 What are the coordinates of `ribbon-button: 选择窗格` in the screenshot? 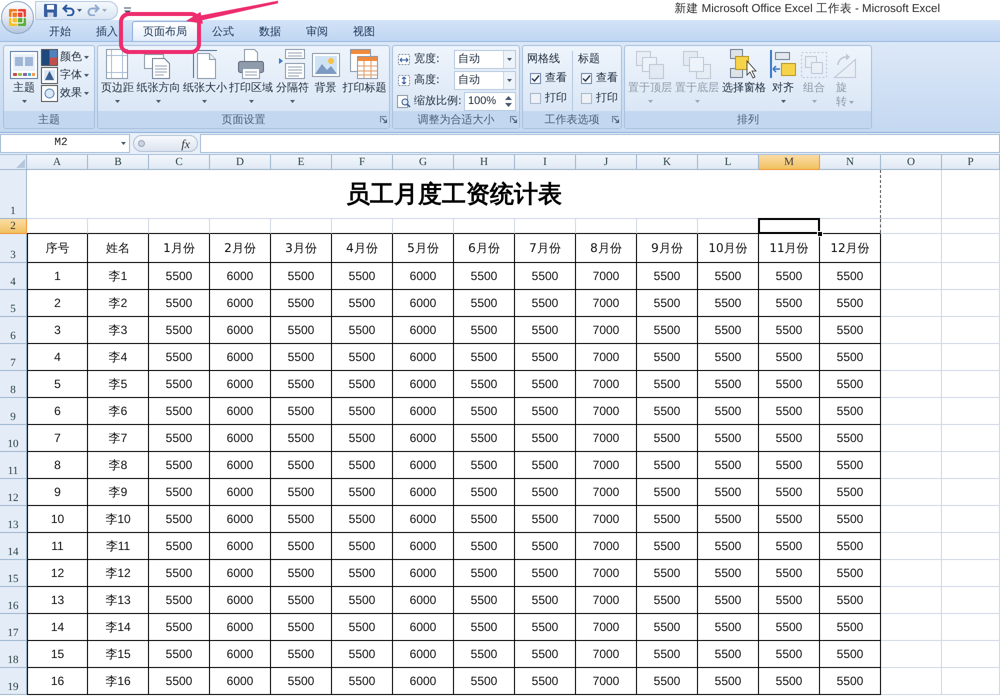 It's located at (744, 78).